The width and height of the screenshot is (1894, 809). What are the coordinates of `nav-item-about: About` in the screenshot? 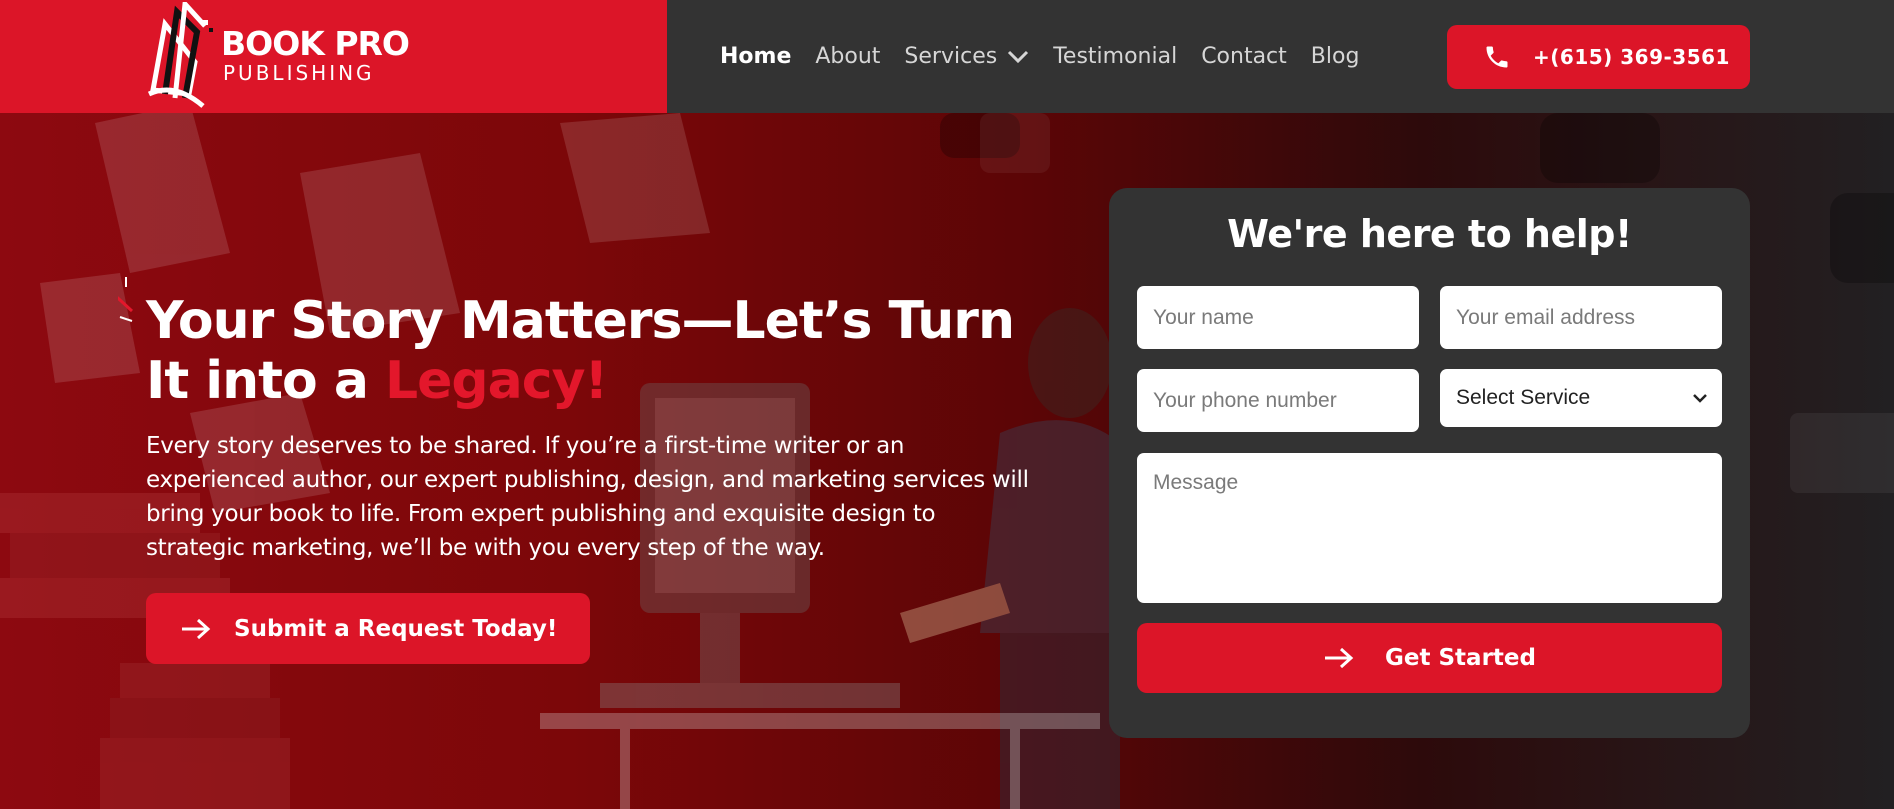 It's located at (847, 56).